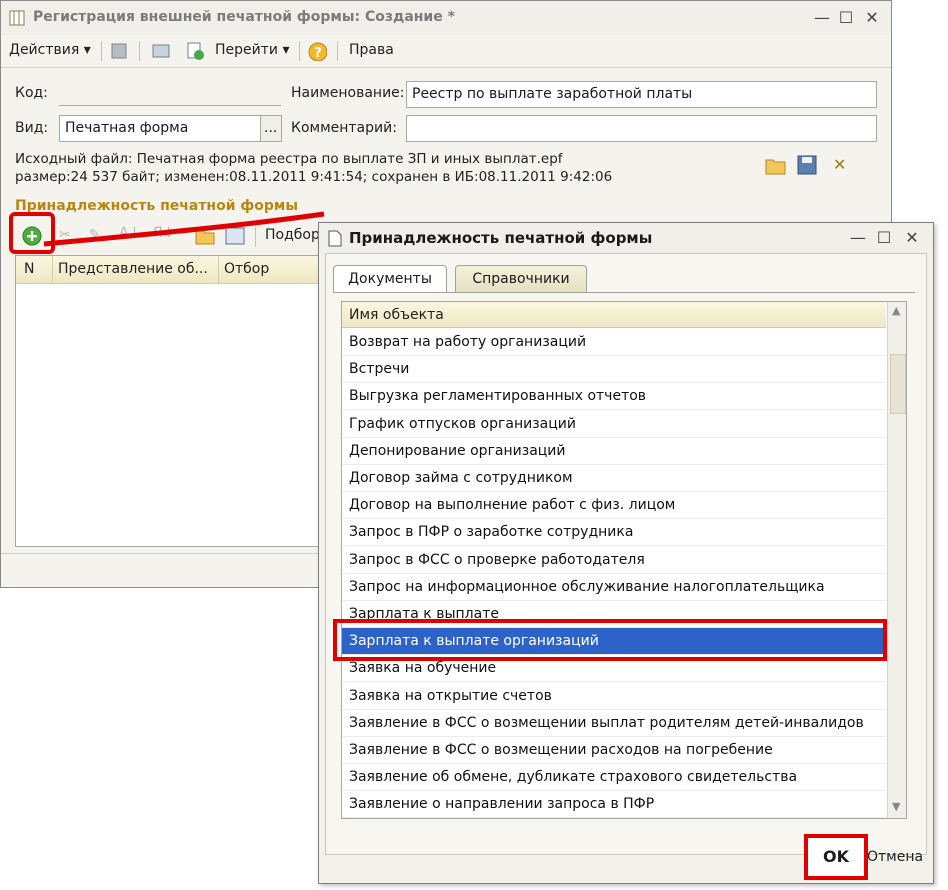 Image resolution: width=948 pixels, height=890 pixels. Describe the element at coordinates (371, 50) in the screenshot. I see `rights-button: Права` at that location.